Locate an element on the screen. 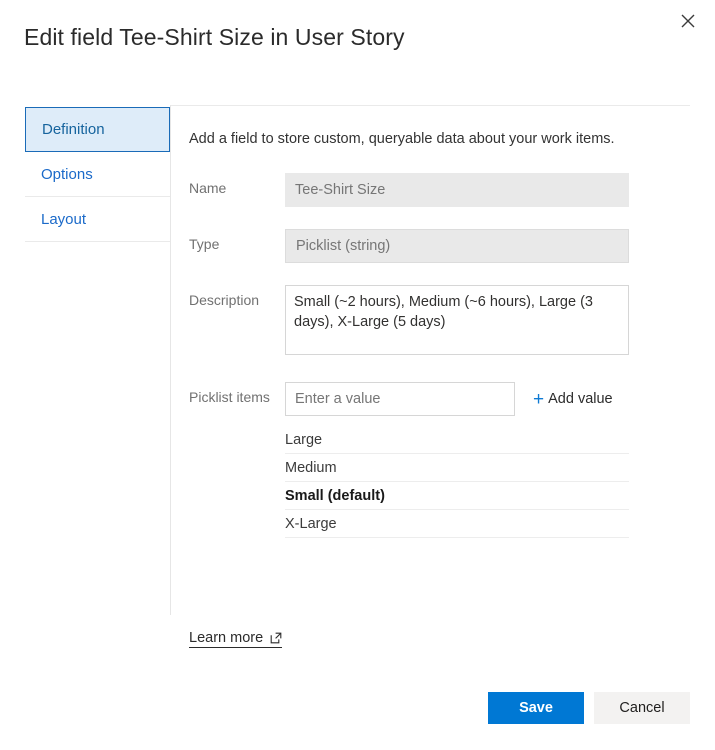  type-field-wrapper is located at coordinates (457, 246).